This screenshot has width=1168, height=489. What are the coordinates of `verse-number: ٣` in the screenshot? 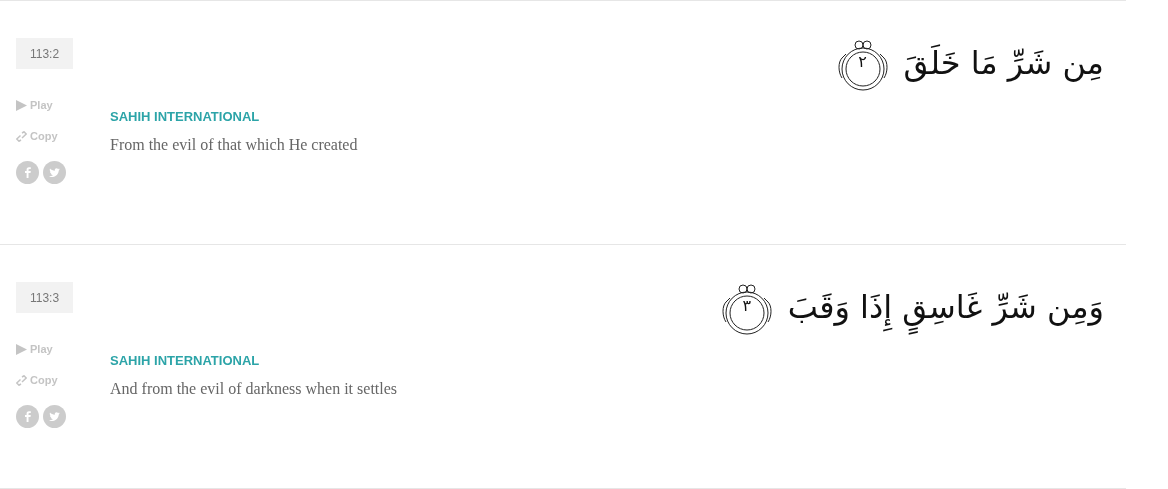 It's located at (746, 305).